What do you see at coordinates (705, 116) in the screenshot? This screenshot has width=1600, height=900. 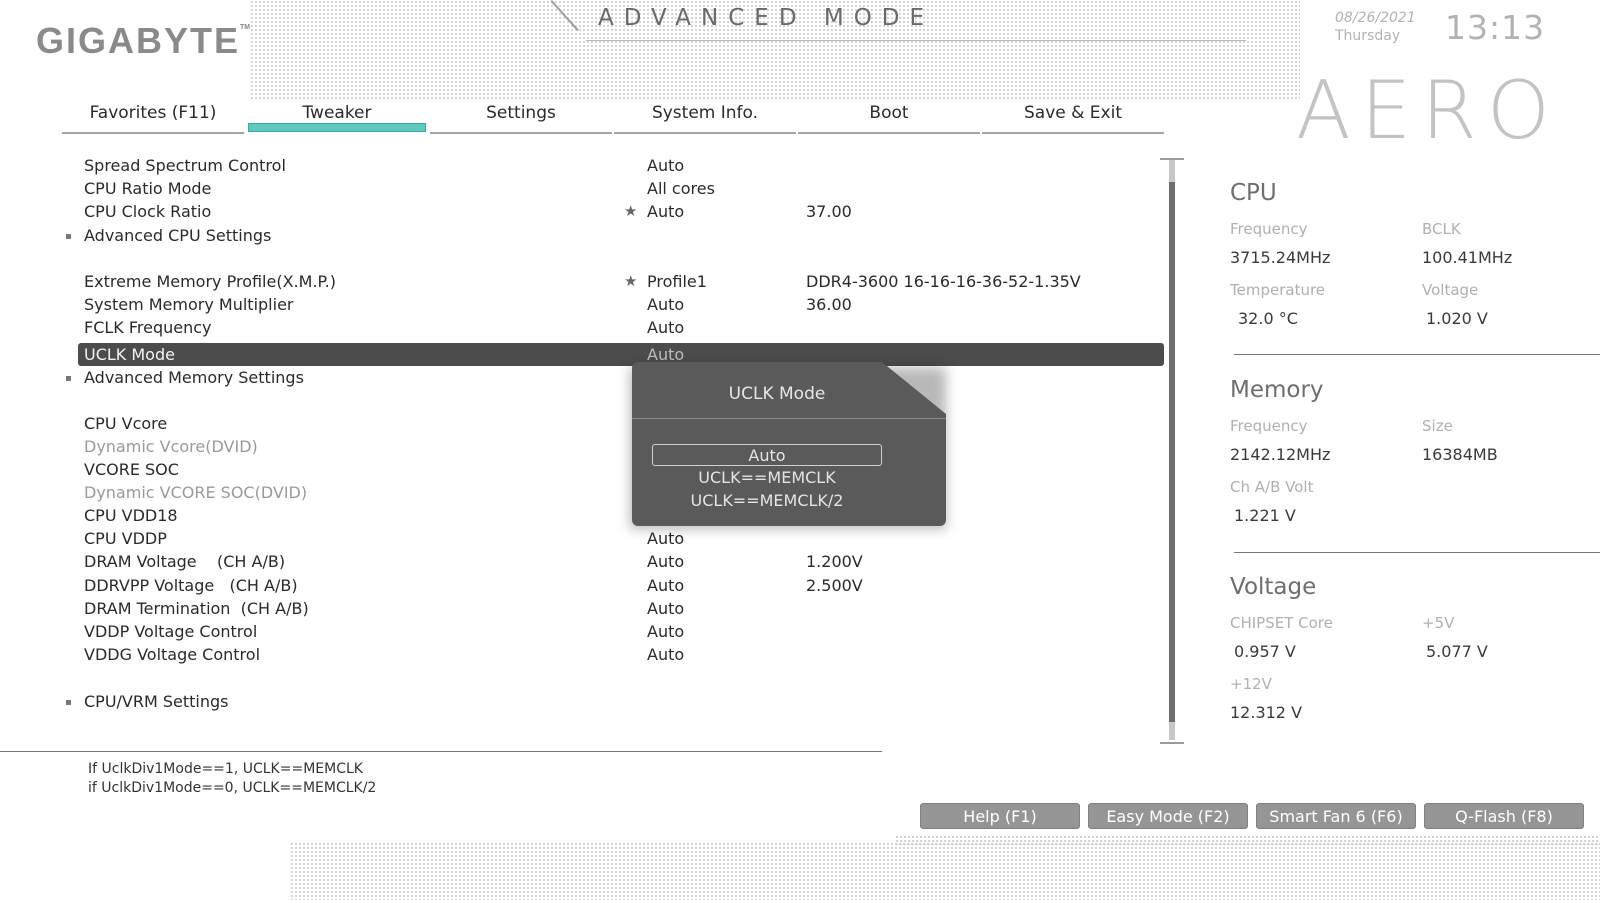 I see `tab-system-info: System Info.` at bounding box center [705, 116].